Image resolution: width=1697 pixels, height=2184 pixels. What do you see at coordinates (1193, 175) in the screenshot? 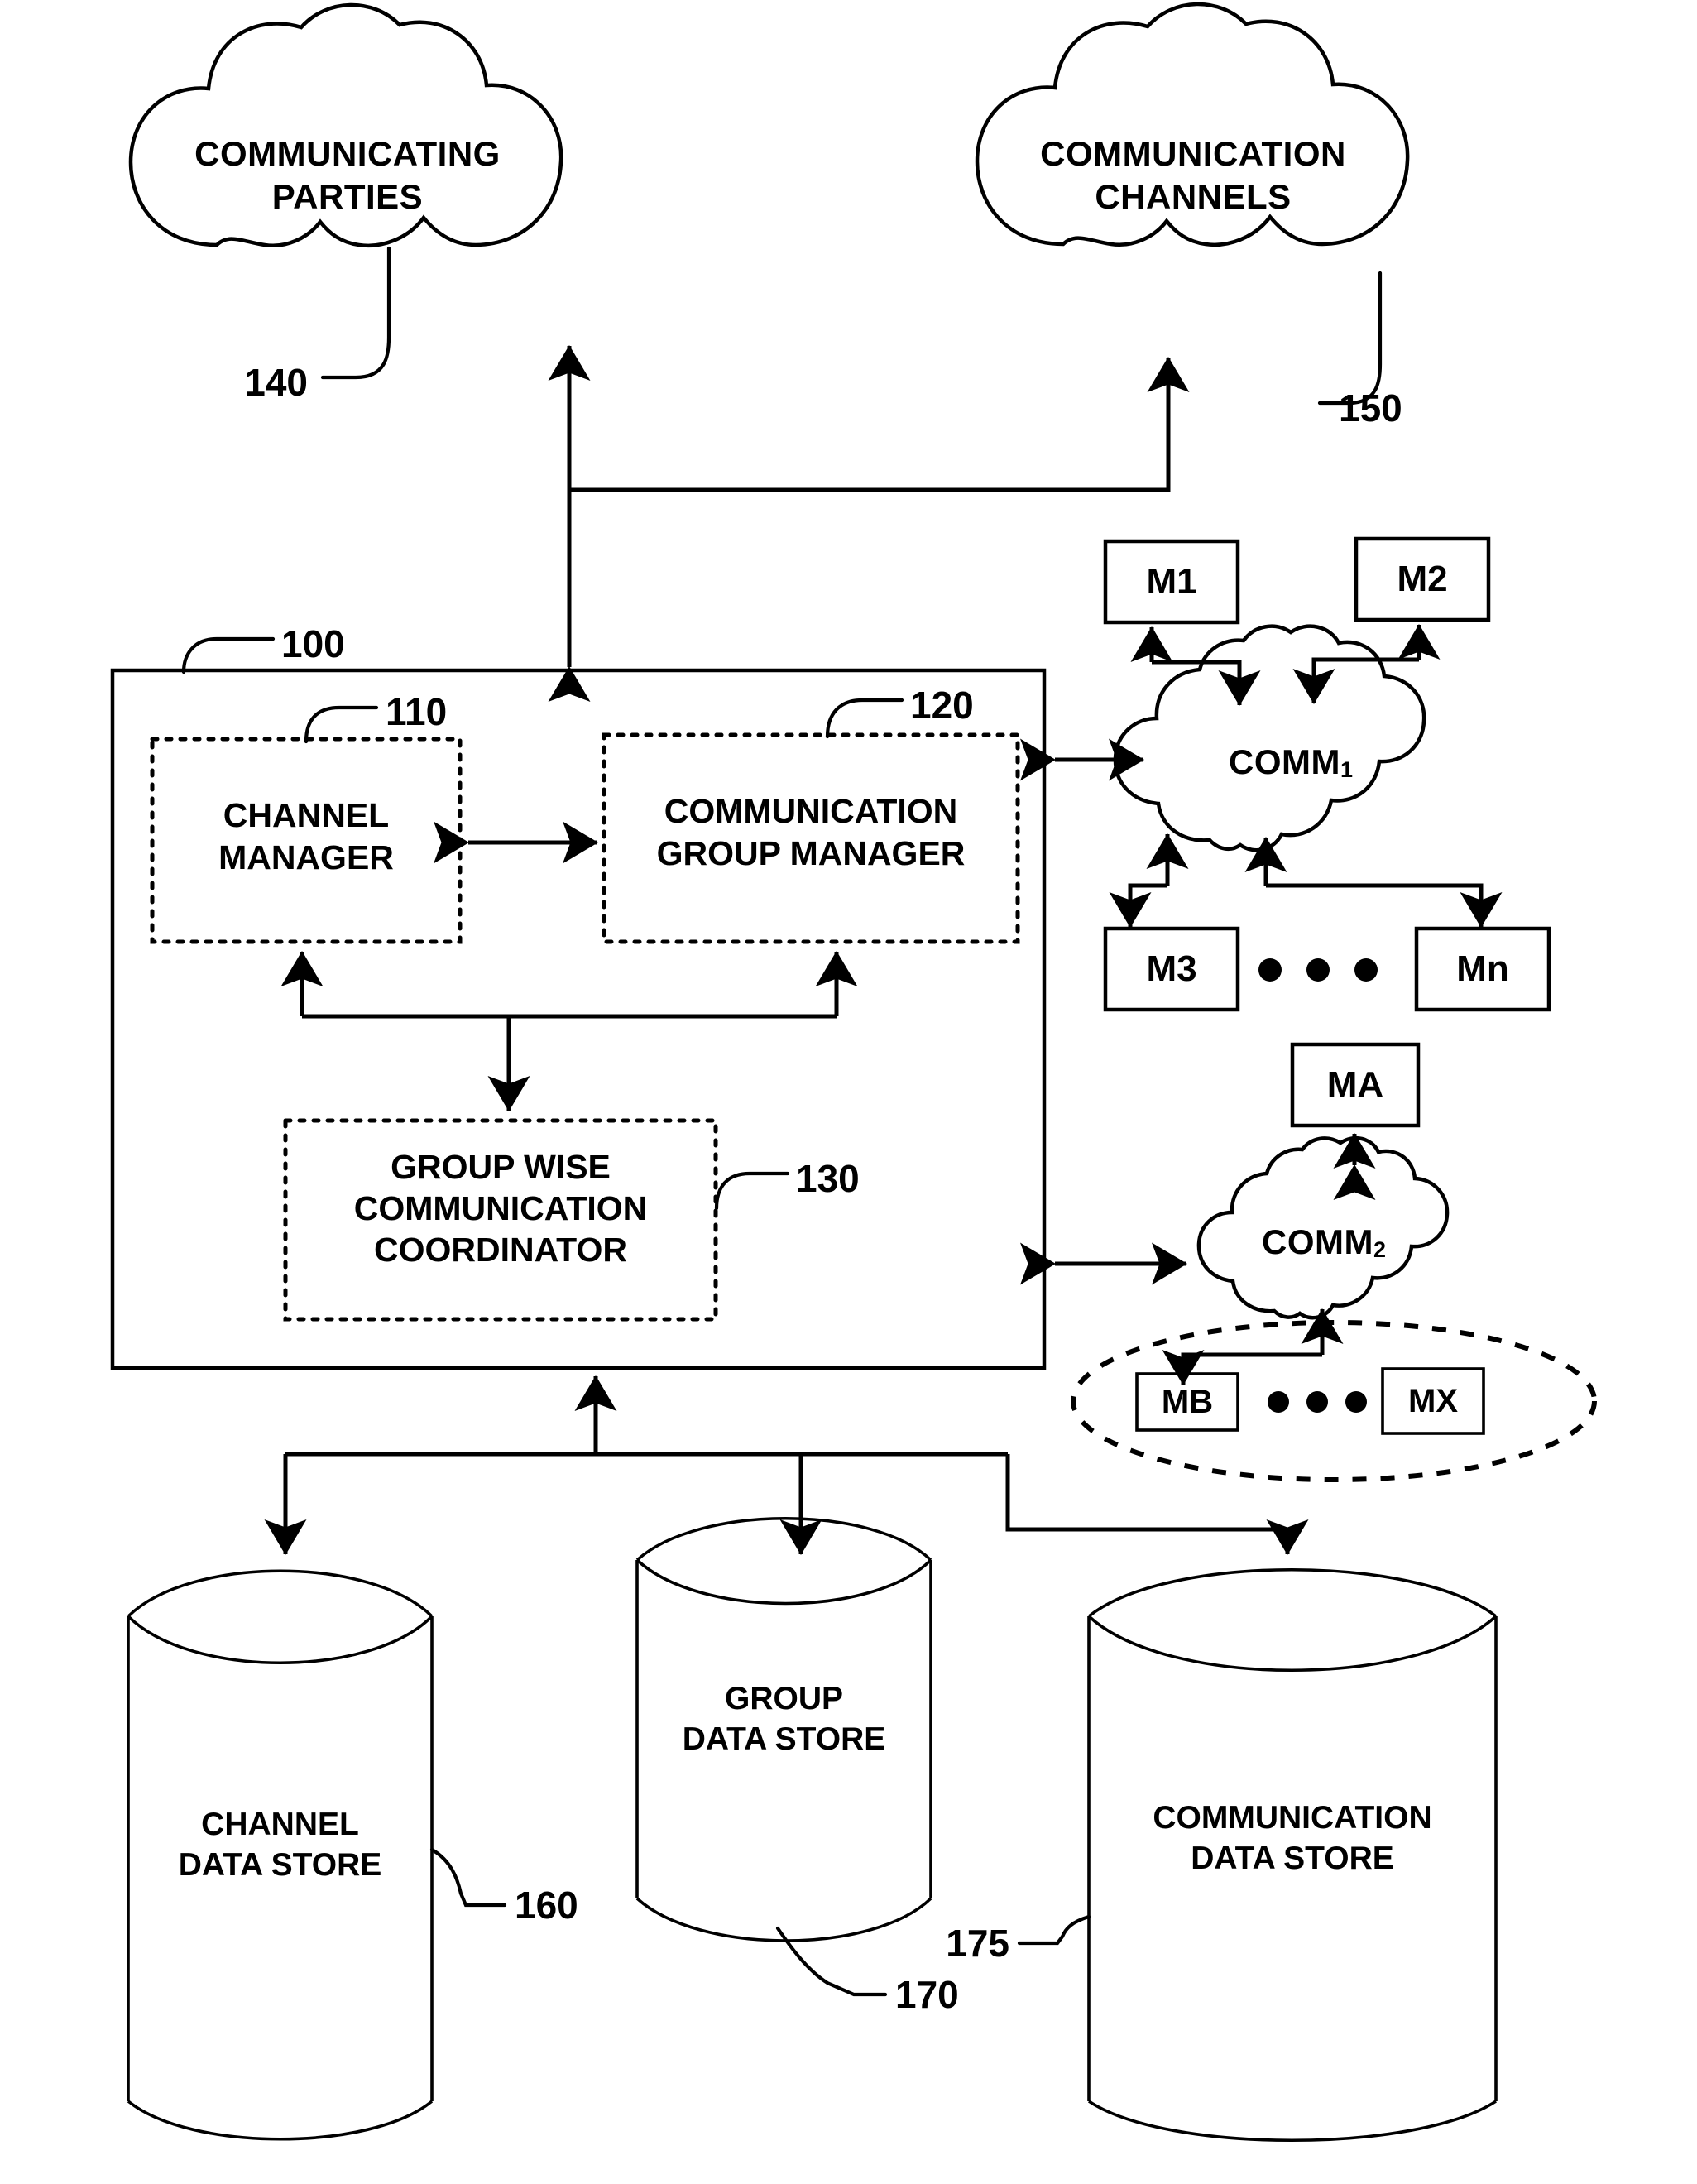
I see `cloud-communication-channels-label: COMMUNICATION CHANNELS` at bounding box center [1193, 175].